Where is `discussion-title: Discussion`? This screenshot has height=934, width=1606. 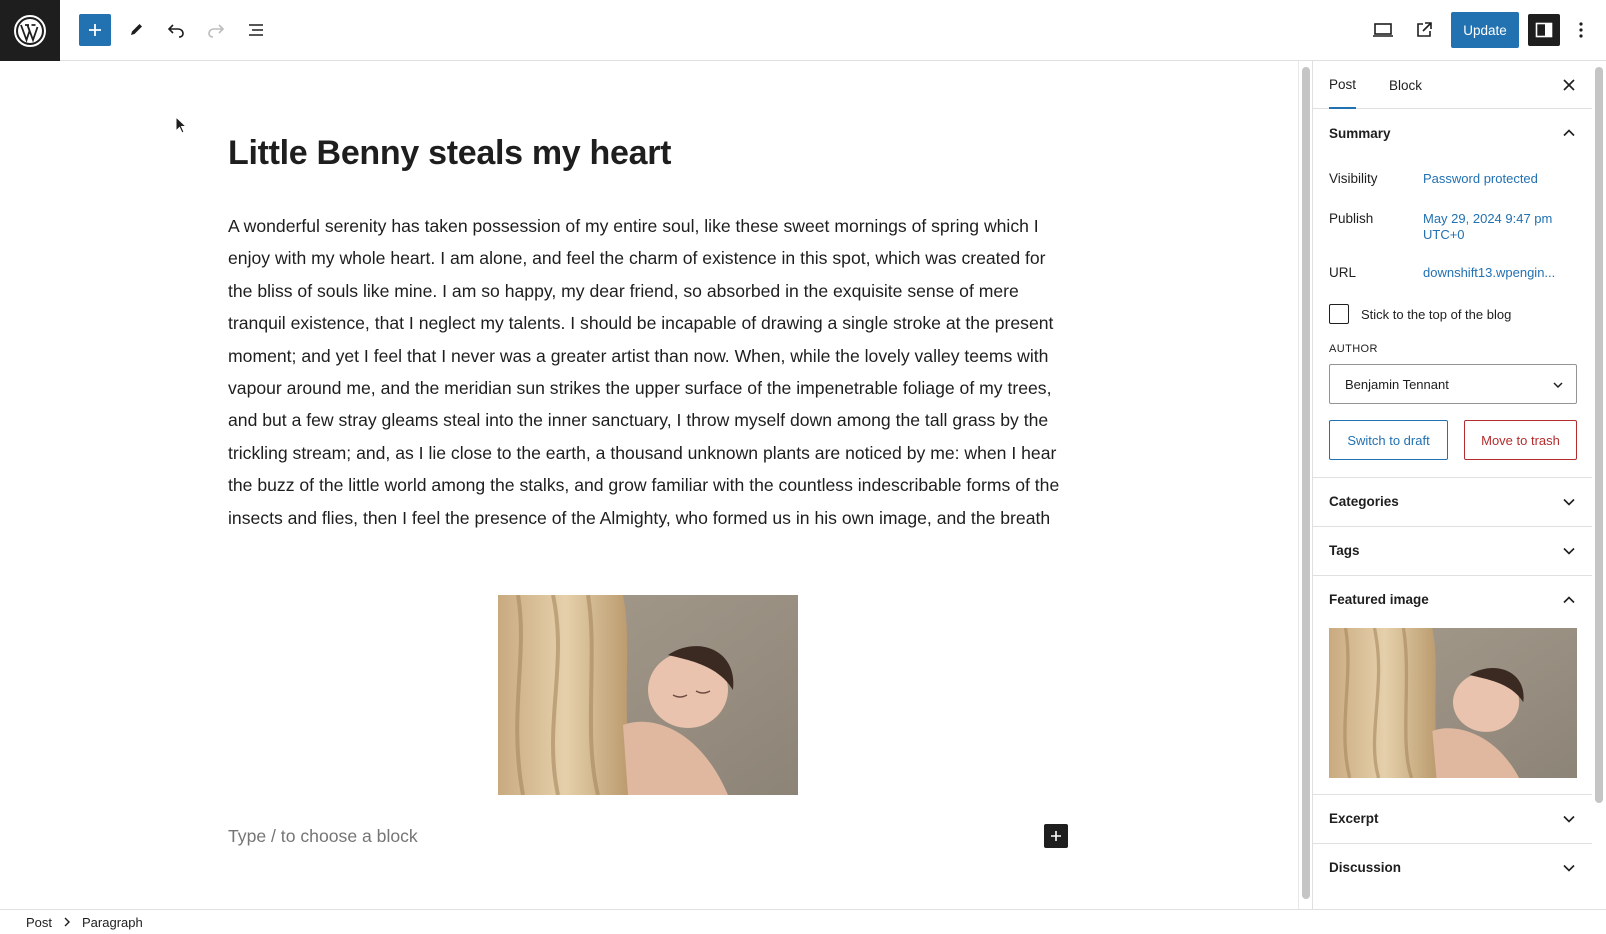
discussion-title: Discussion is located at coordinates (1365, 867).